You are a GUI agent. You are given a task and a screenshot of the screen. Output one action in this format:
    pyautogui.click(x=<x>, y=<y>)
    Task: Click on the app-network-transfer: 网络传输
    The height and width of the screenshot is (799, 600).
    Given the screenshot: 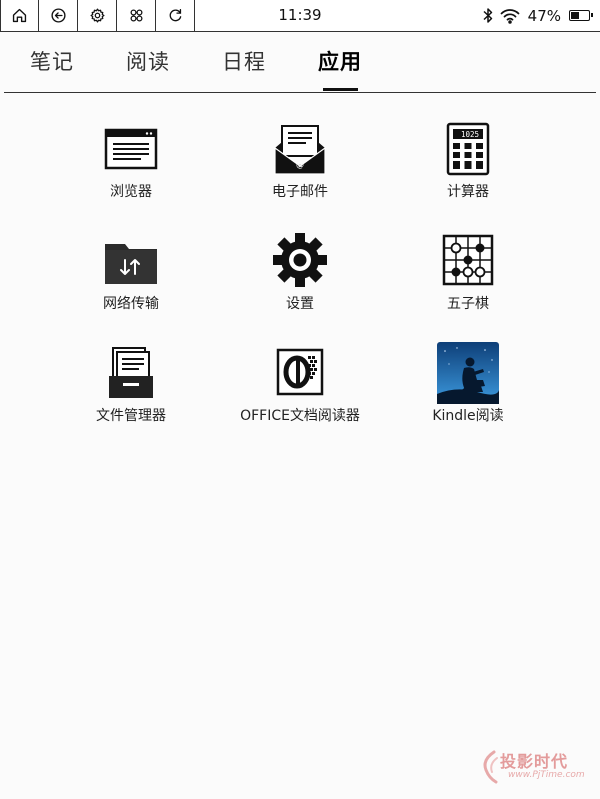 What is the action you would take?
    pyautogui.click(x=131, y=272)
    